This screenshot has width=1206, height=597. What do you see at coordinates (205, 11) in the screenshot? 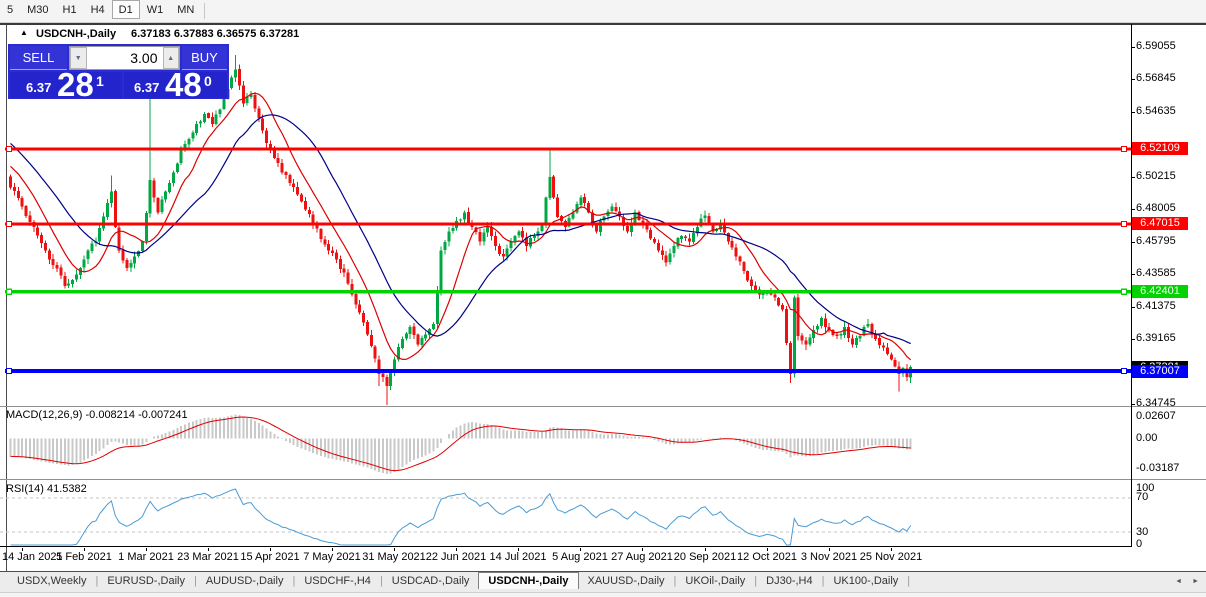
I see `toolbar-separator` at bounding box center [205, 11].